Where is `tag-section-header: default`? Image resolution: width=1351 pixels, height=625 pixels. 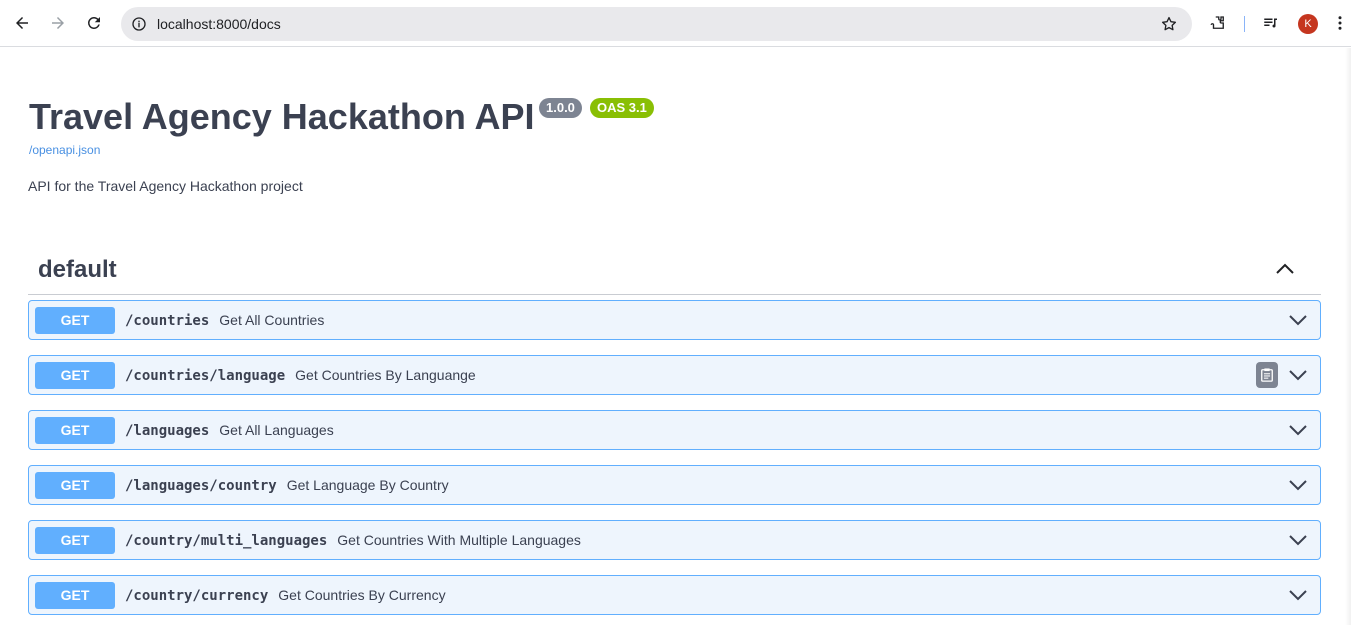
tag-section-header: default is located at coordinates (674, 271).